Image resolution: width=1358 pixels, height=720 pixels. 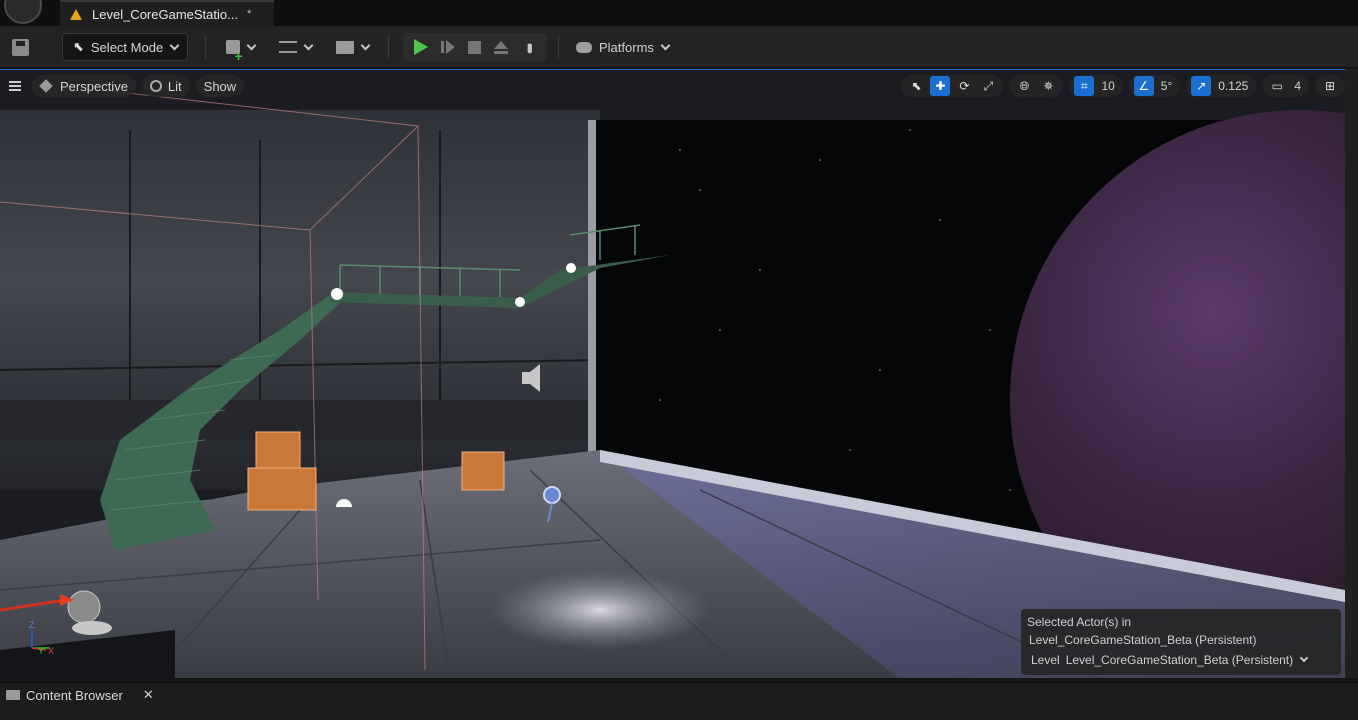 What do you see at coordinates (78, 46) in the screenshot?
I see `select-cursor-icon: ⬉` at bounding box center [78, 46].